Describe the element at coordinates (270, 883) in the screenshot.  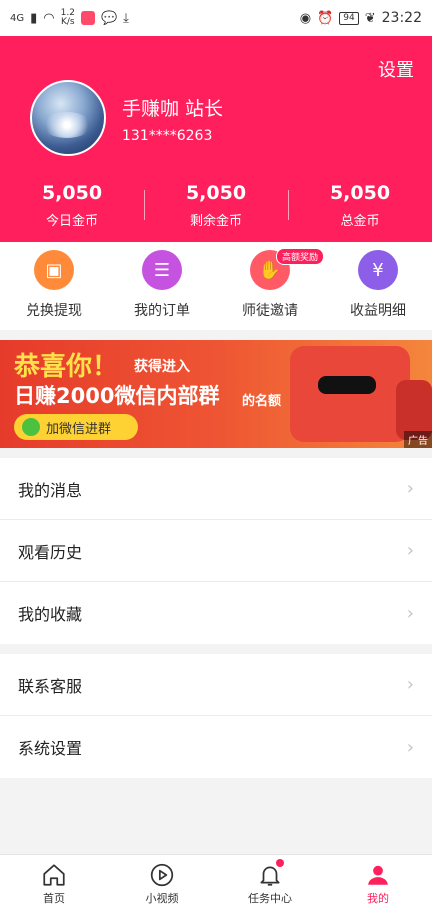
I see `tab-task-center: 任务中心` at that location.